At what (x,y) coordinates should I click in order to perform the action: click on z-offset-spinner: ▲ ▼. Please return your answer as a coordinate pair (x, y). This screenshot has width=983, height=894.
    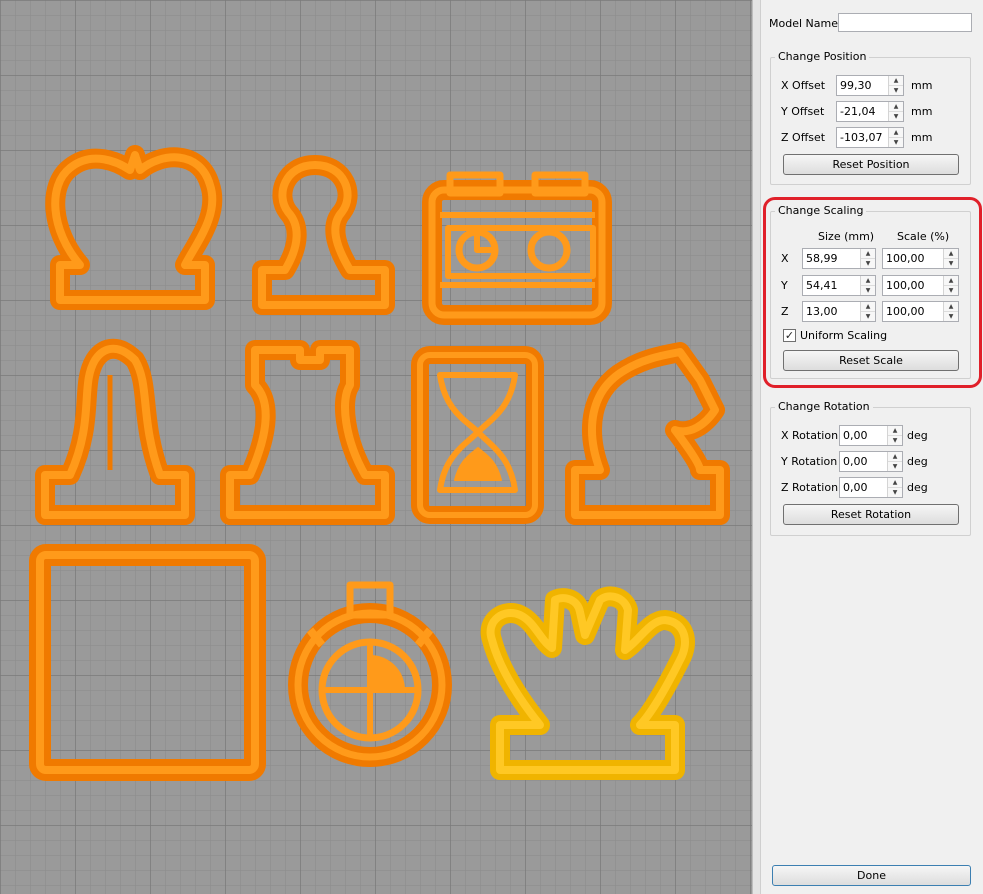
    Looking at the image, I should click on (895, 137).